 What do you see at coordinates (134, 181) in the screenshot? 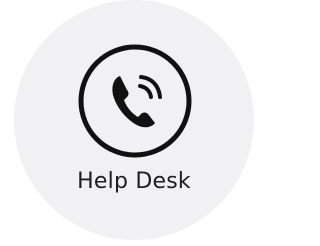
I see `help-desk-label: Help Desk` at bounding box center [134, 181].